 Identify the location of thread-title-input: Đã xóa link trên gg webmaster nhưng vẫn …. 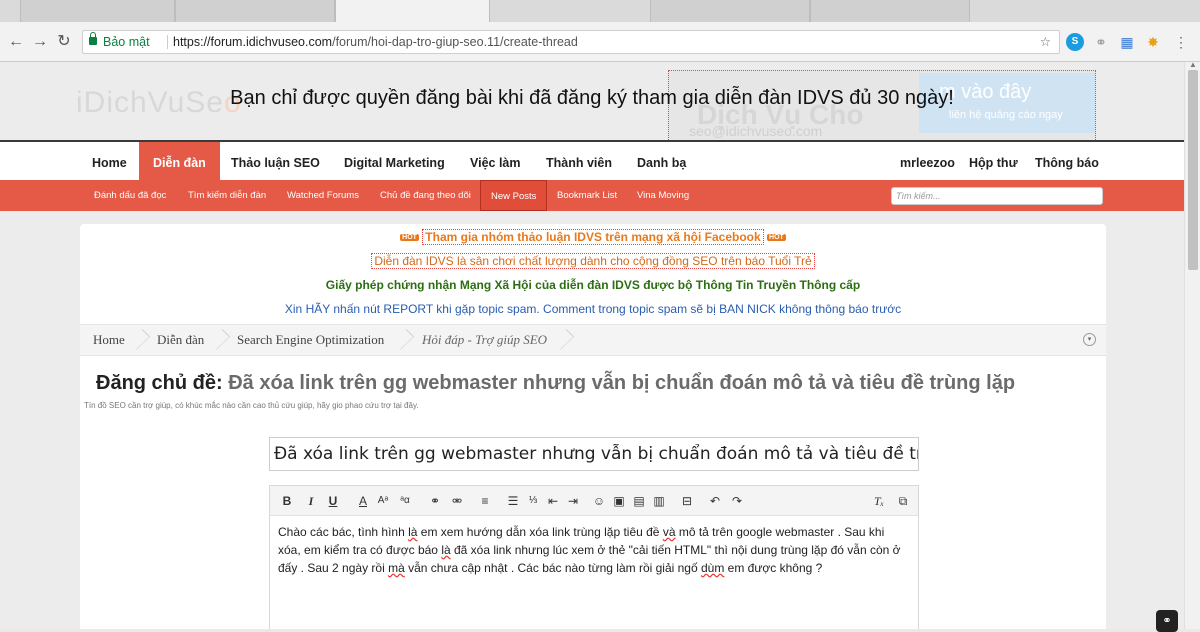
(594, 454).